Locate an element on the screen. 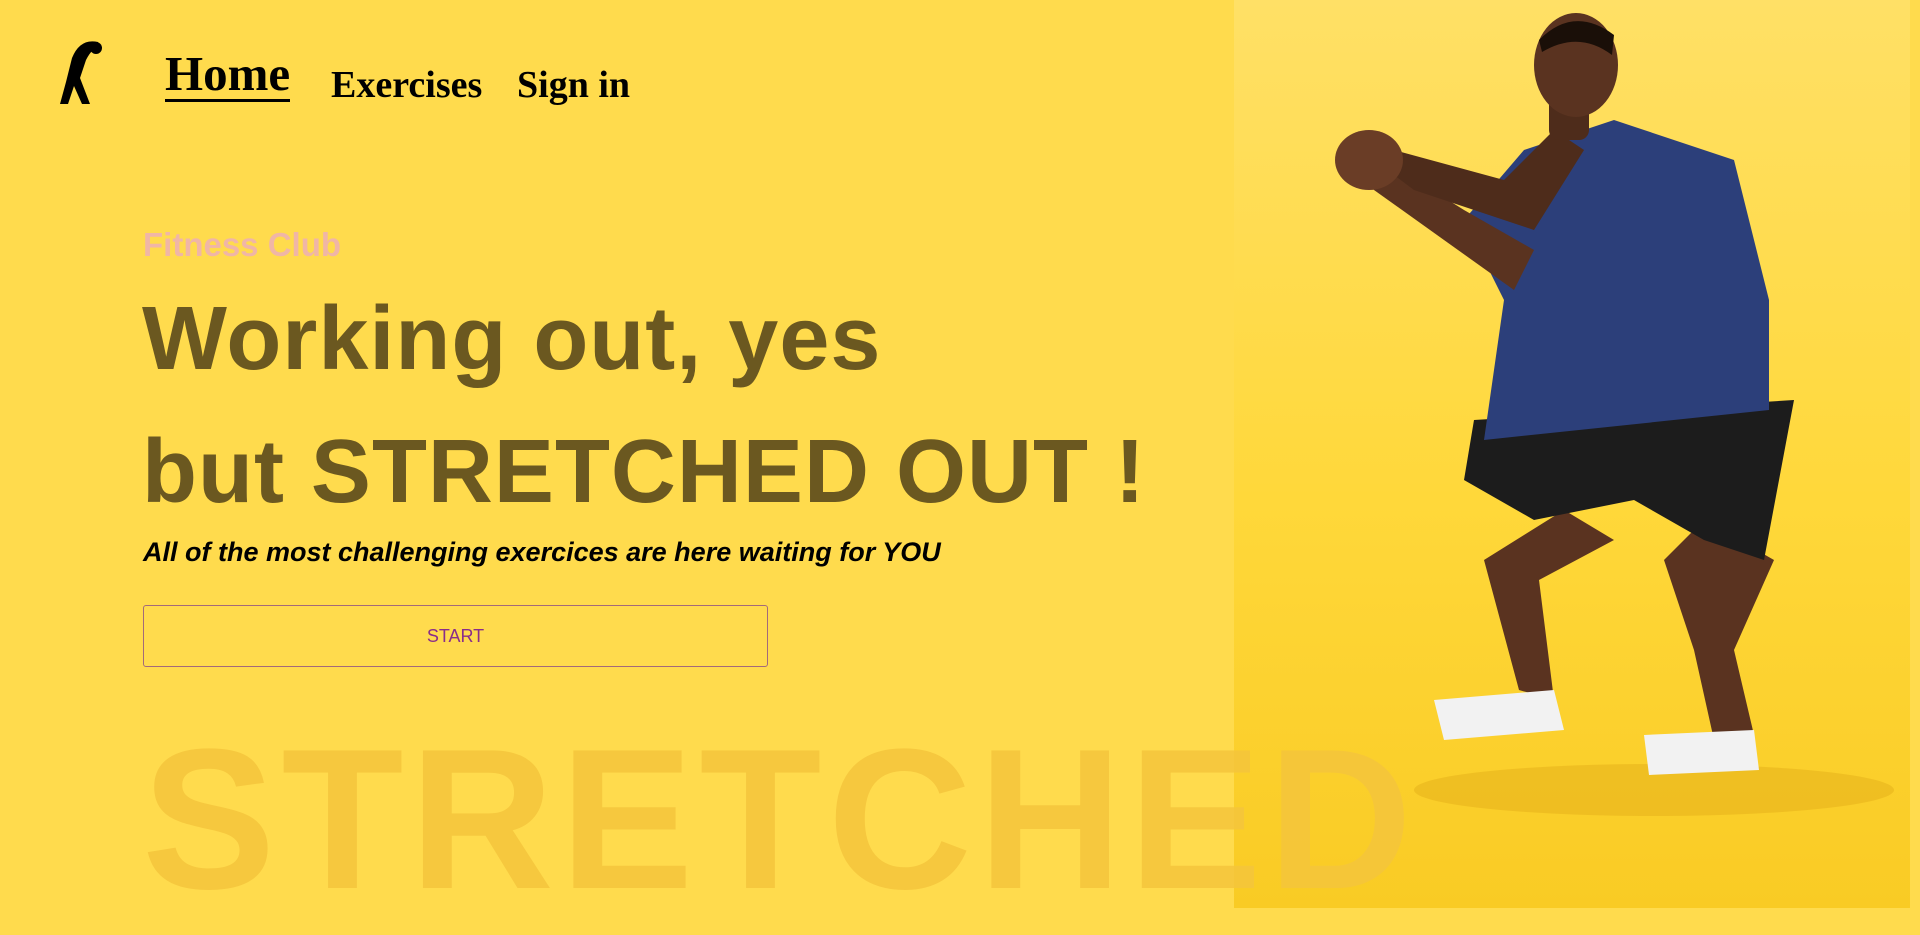 The height and width of the screenshot is (935, 1920). hero-headline-line1: Working out, yes is located at coordinates (512, 339).